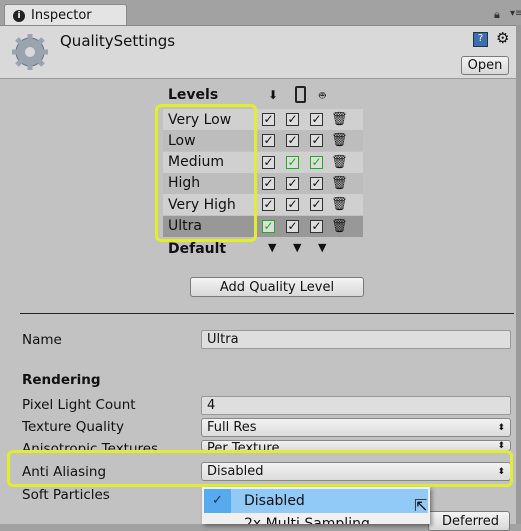 The width and height of the screenshot is (521, 531). What do you see at coordinates (272, 247) in the screenshot?
I see `default-dropdown-0: ▼` at bounding box center [272, 247].